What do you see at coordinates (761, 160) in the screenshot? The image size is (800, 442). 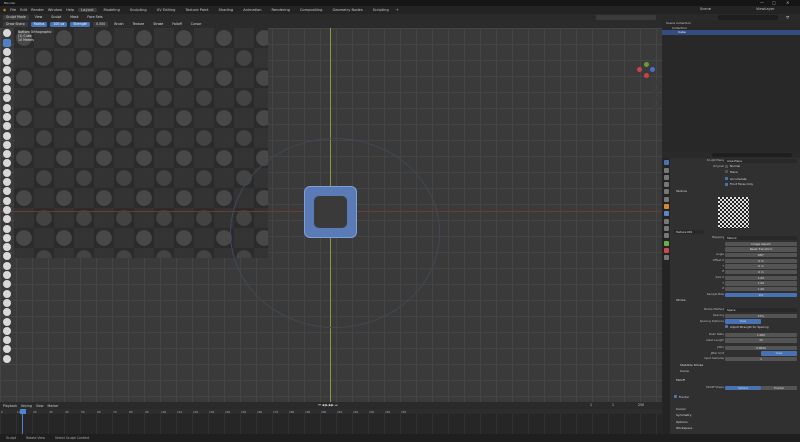 I see `sculpt-plane-dropdown: Area Plane` at bounding box center [761, 160].